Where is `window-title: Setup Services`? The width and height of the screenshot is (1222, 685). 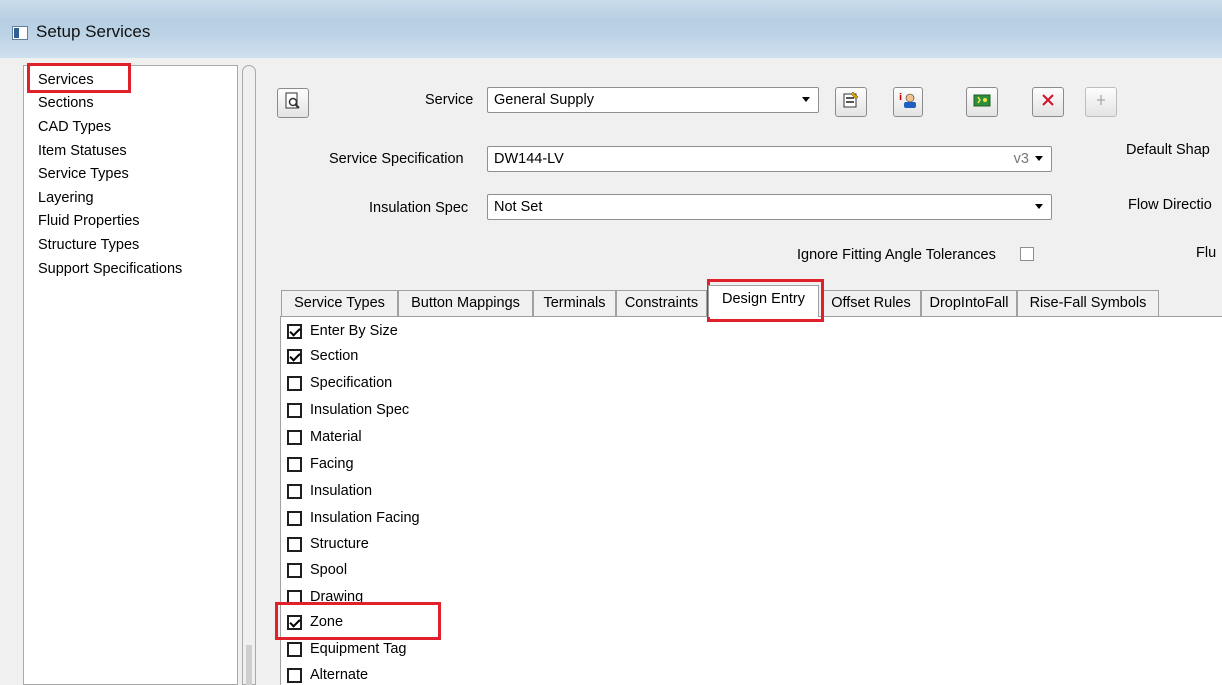
window-title: Setup Services is located at coordinates (93, 31).